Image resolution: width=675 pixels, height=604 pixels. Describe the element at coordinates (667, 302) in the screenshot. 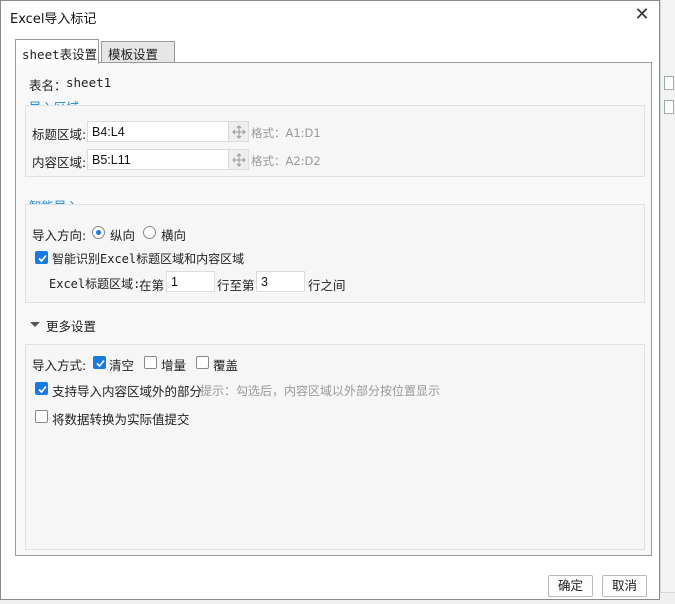

I see `background-sheet-edge` at that location.